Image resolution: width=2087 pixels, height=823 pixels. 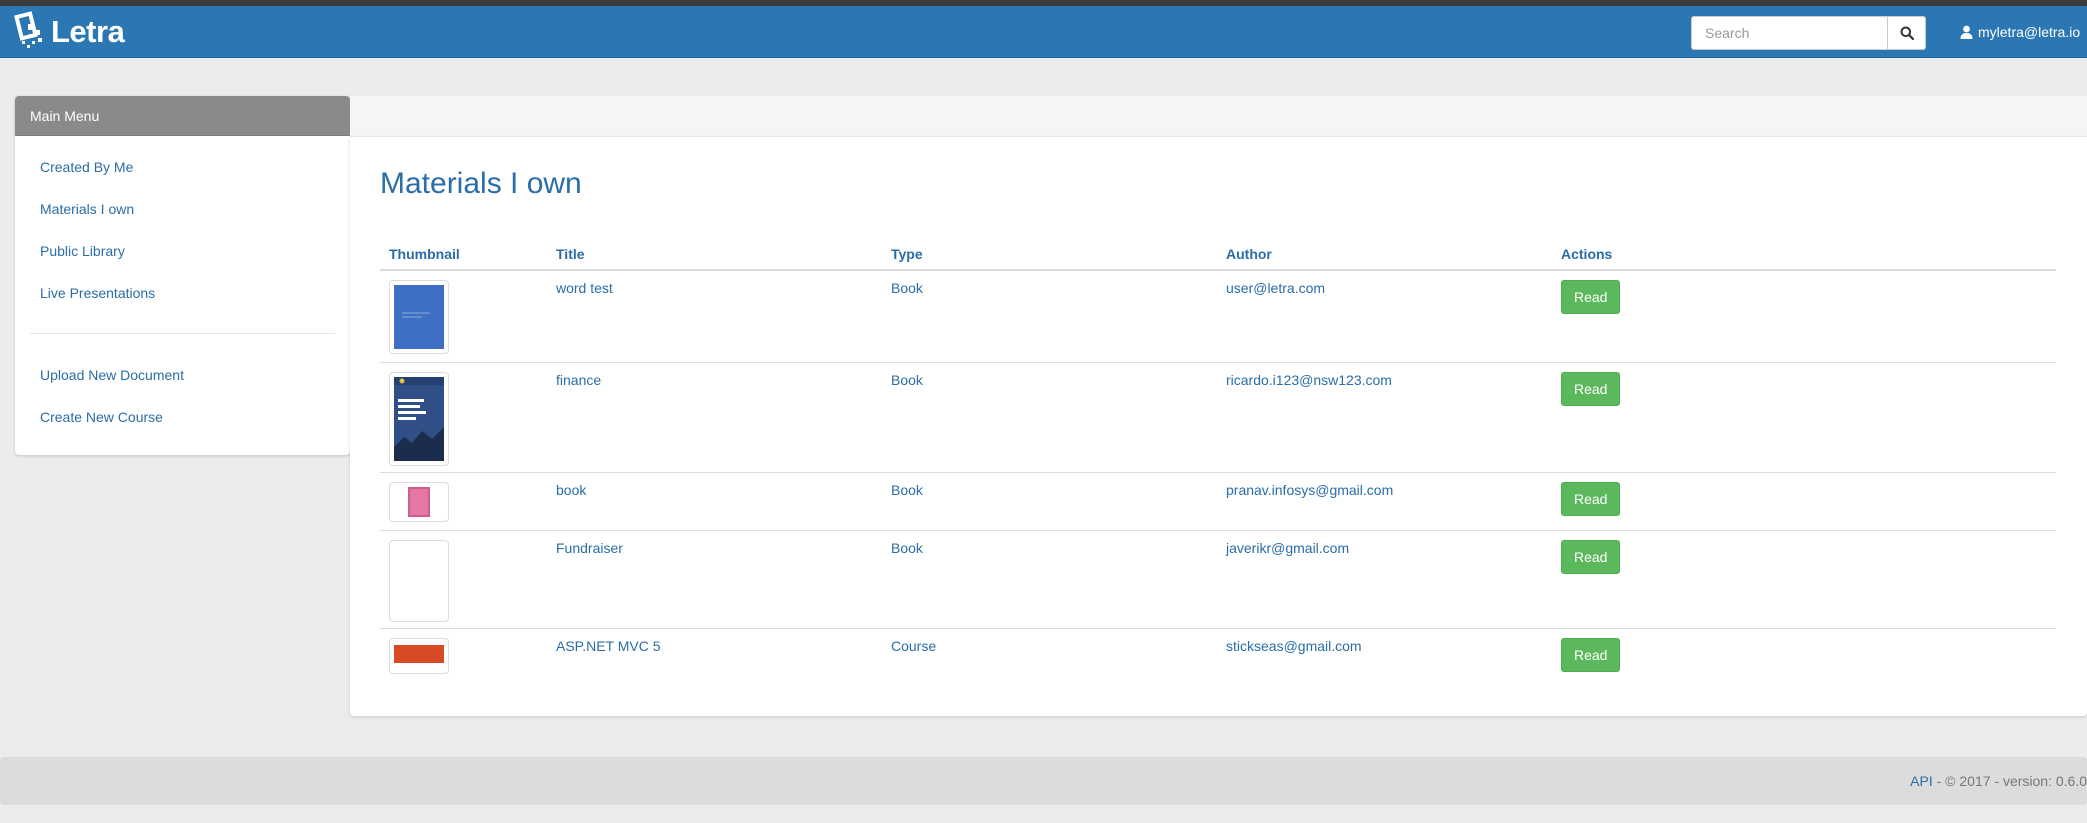 I want to click on row-title: finance, so click(x=714, y=417).